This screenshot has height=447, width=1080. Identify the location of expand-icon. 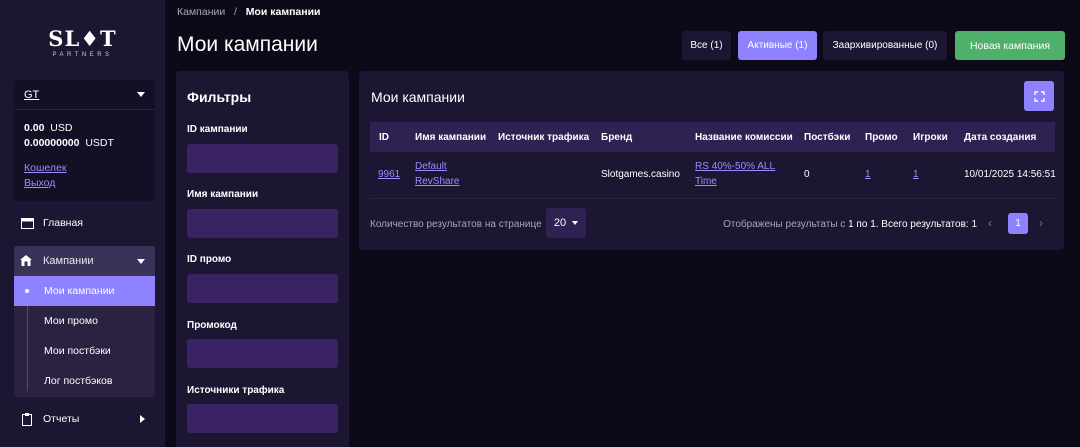
(1039, 96).